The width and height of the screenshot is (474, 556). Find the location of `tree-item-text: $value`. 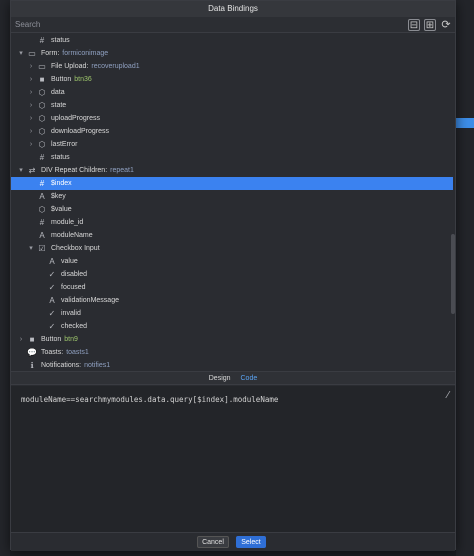

tree-item-text: $value is located at coordinates (61, 209).